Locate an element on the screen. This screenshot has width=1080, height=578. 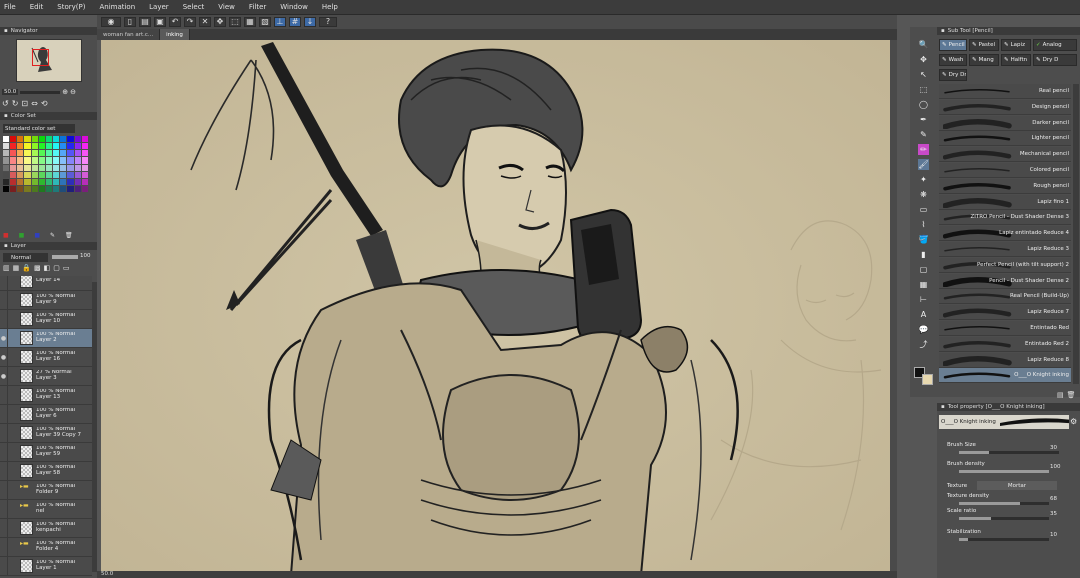
delete-subtool-icon: 🗑 is located at coordinates (1071, 395).